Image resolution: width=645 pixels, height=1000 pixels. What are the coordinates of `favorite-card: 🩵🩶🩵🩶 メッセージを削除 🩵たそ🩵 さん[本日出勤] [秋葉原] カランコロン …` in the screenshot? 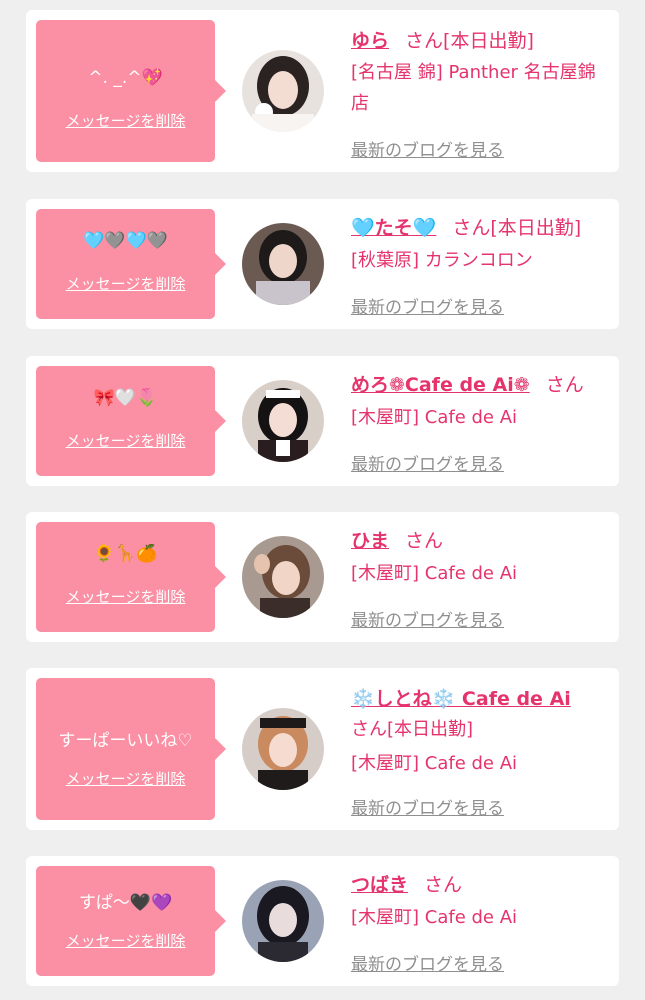 It's located at (322, 264).